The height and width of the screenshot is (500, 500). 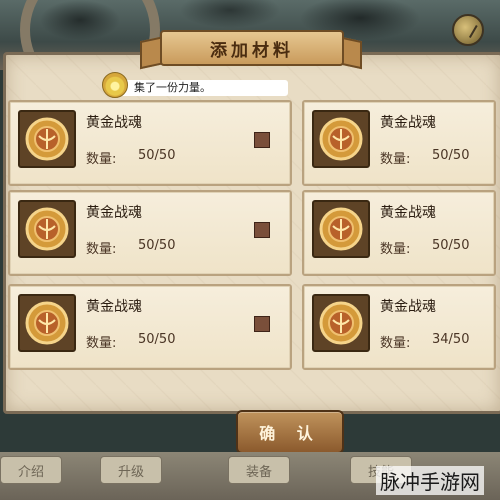 I want to click on tab-equipment: 装备, so click(x=259, y=470).